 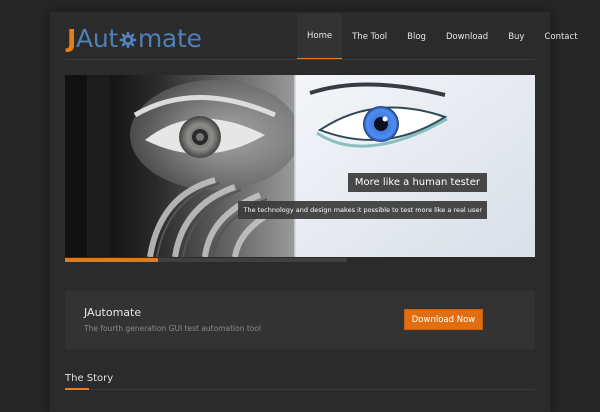 What do you see at coordinates (97, 38) in the screenshot?
I see `logo-text-start: Aut` at bounding box center [97, 38].